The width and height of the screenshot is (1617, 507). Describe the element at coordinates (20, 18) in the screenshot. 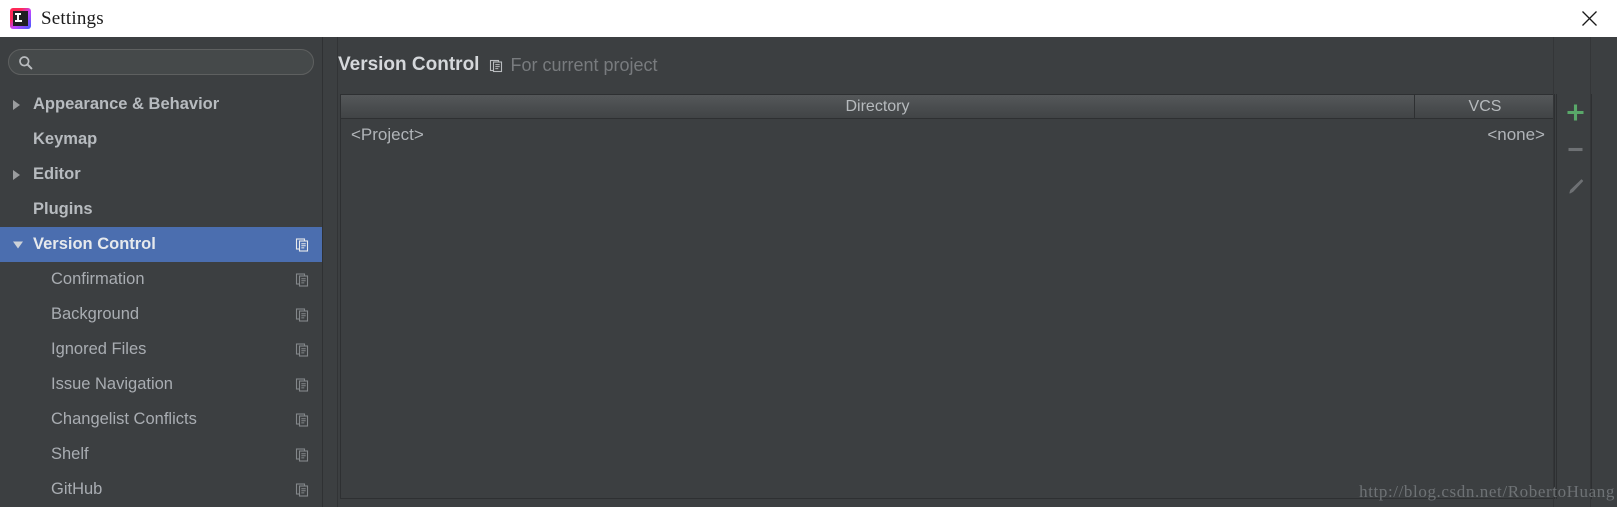

I see `intellij-idea-icon` at that location.